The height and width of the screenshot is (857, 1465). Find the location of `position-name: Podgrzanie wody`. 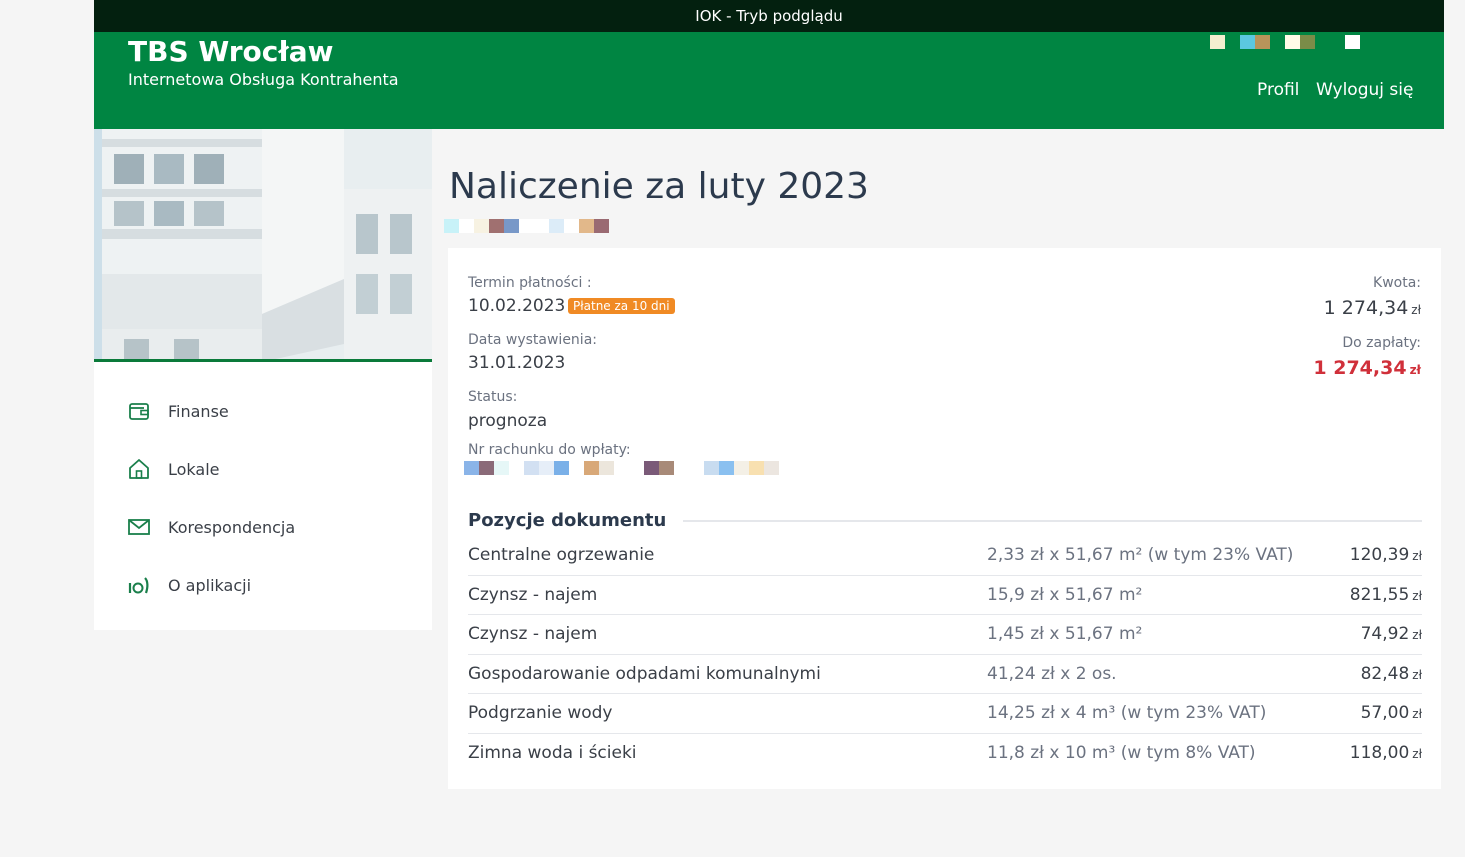

position-name: Podgrzanie wody is located at coordinates (540, 713).